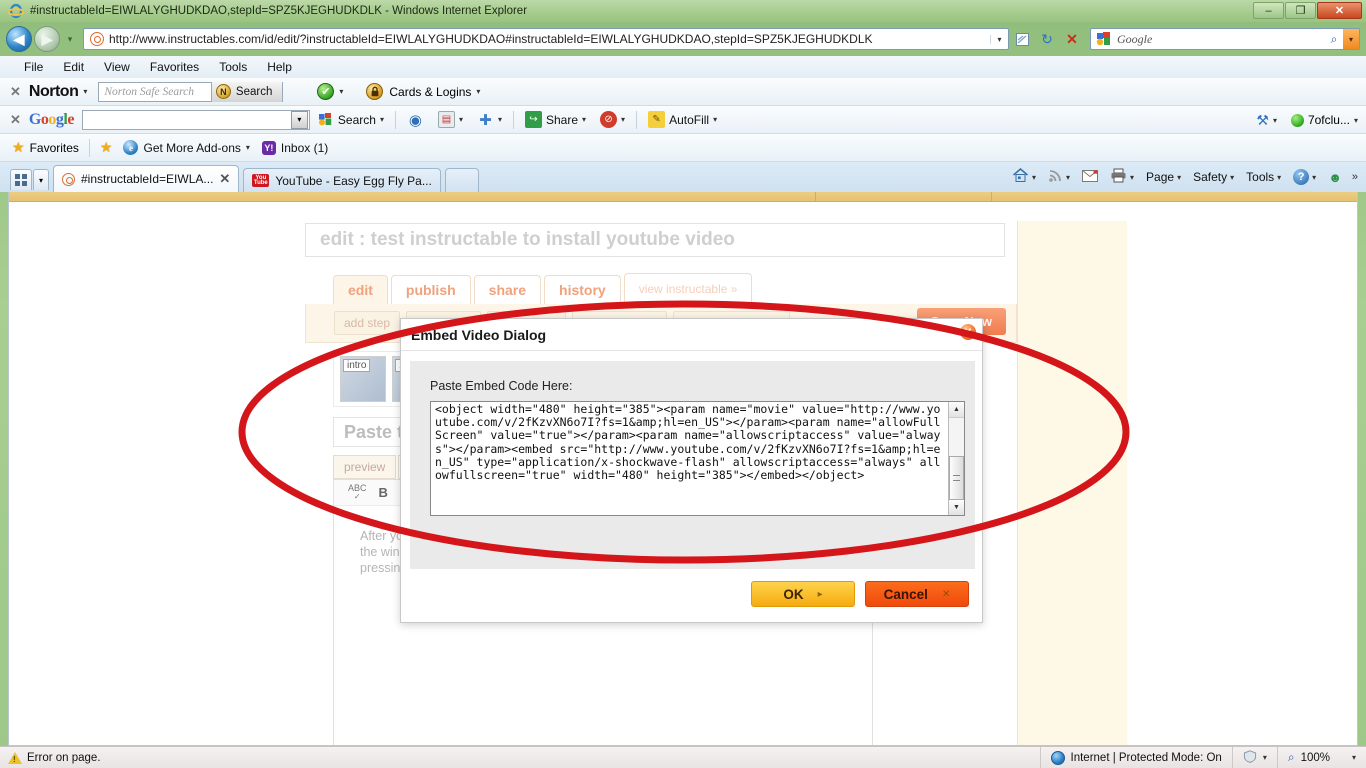 The width and height of the screenshot is (1366, 768). What do you see at coordinates (803, 594) in the screenshot?
I see `ok-button: OK ▸` at bounding box center [803, 594].